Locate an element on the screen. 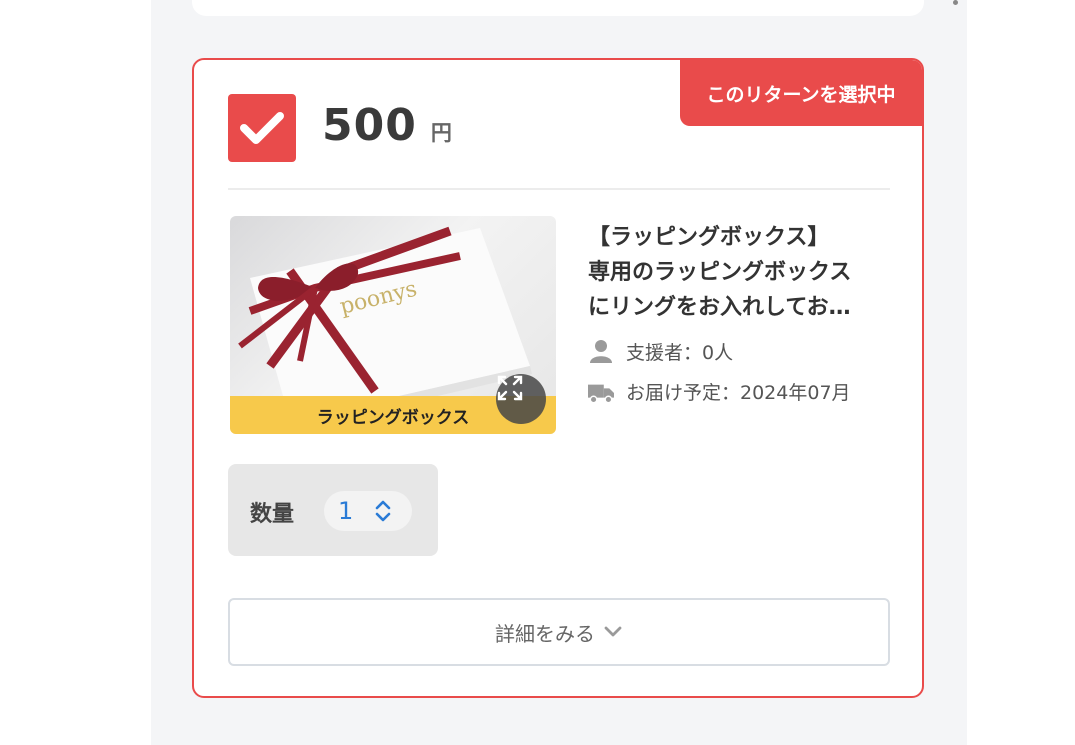  supporters-count: 支援者：0人 is located at coordinates (660, 351).